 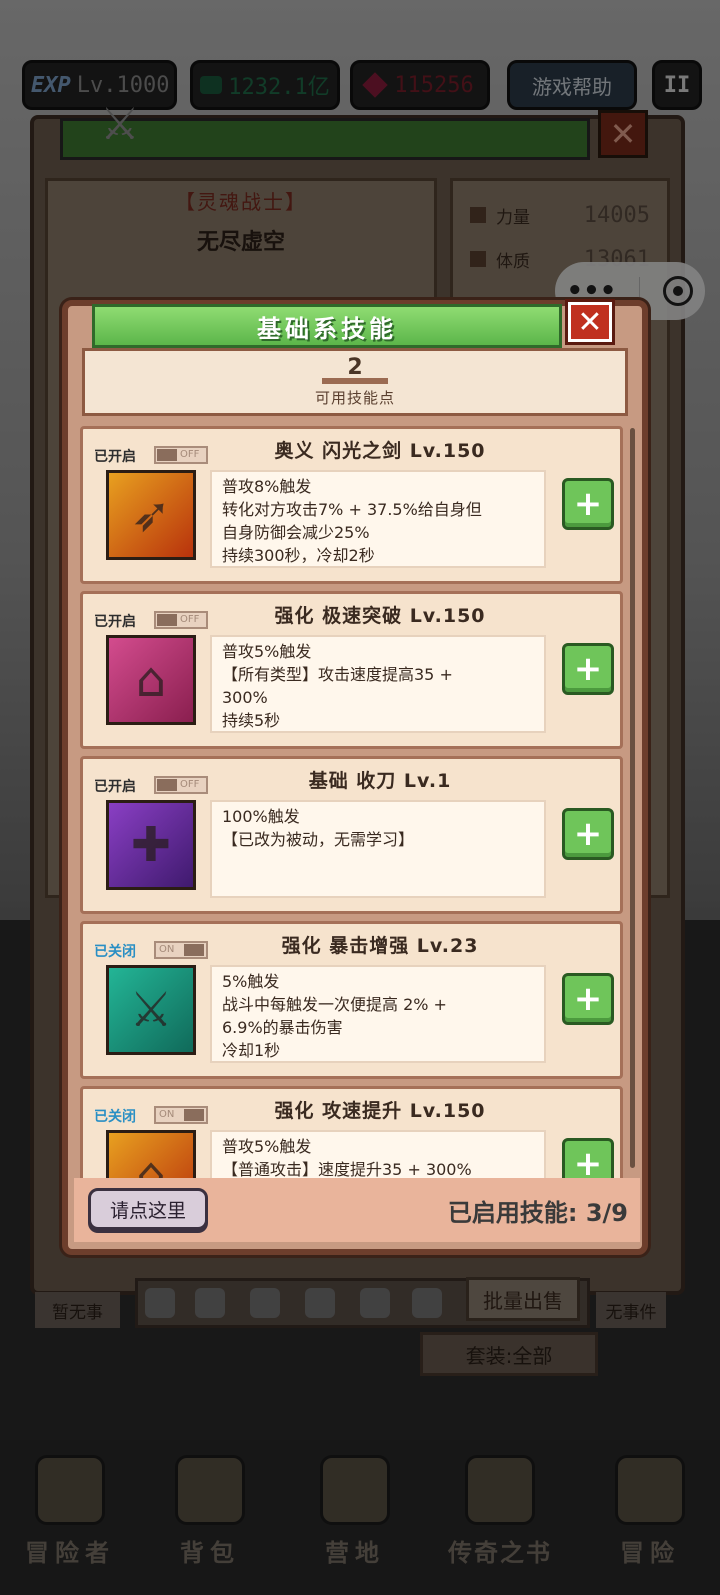 I want to click on skill-description-line: 普攻8%触发, so click(x=267, y=486).